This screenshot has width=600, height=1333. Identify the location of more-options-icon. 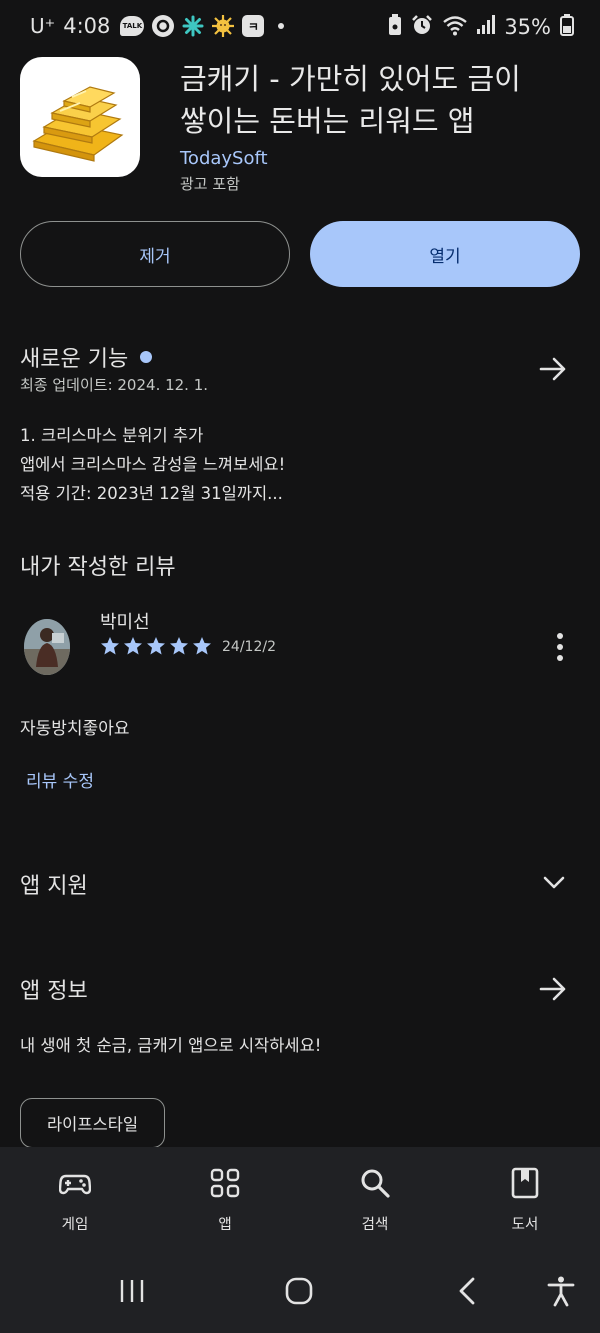
(560, 647).